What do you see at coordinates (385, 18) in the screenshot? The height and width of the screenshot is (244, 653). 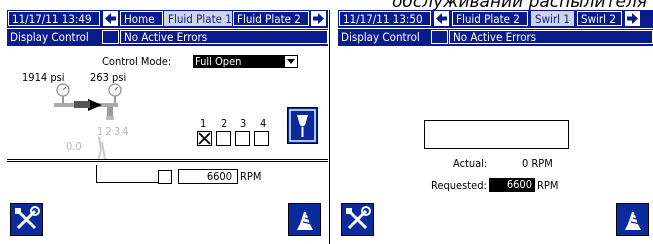 I see `datetime: 11/17/11 13:50` at bounding box center [385, 18].